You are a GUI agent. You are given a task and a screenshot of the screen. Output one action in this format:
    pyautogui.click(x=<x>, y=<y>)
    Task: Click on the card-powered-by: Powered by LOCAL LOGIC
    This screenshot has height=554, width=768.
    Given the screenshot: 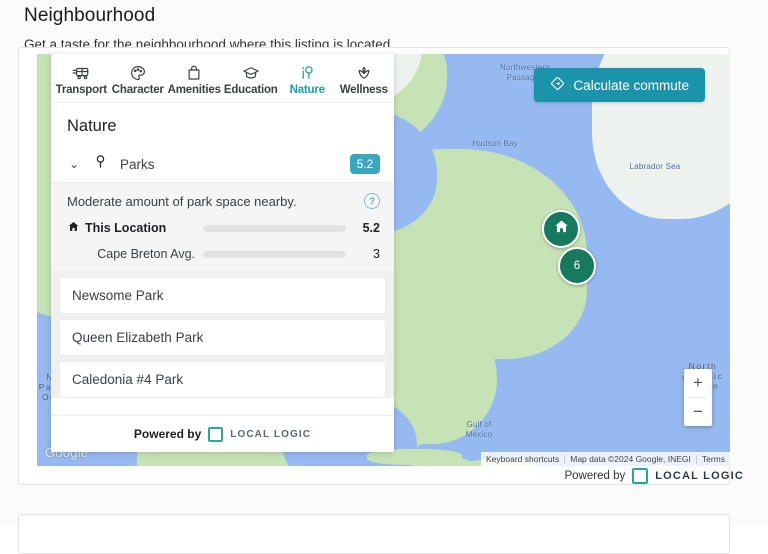 What is the action you would take?
    pyautogui.click(x=654, y=476)
    